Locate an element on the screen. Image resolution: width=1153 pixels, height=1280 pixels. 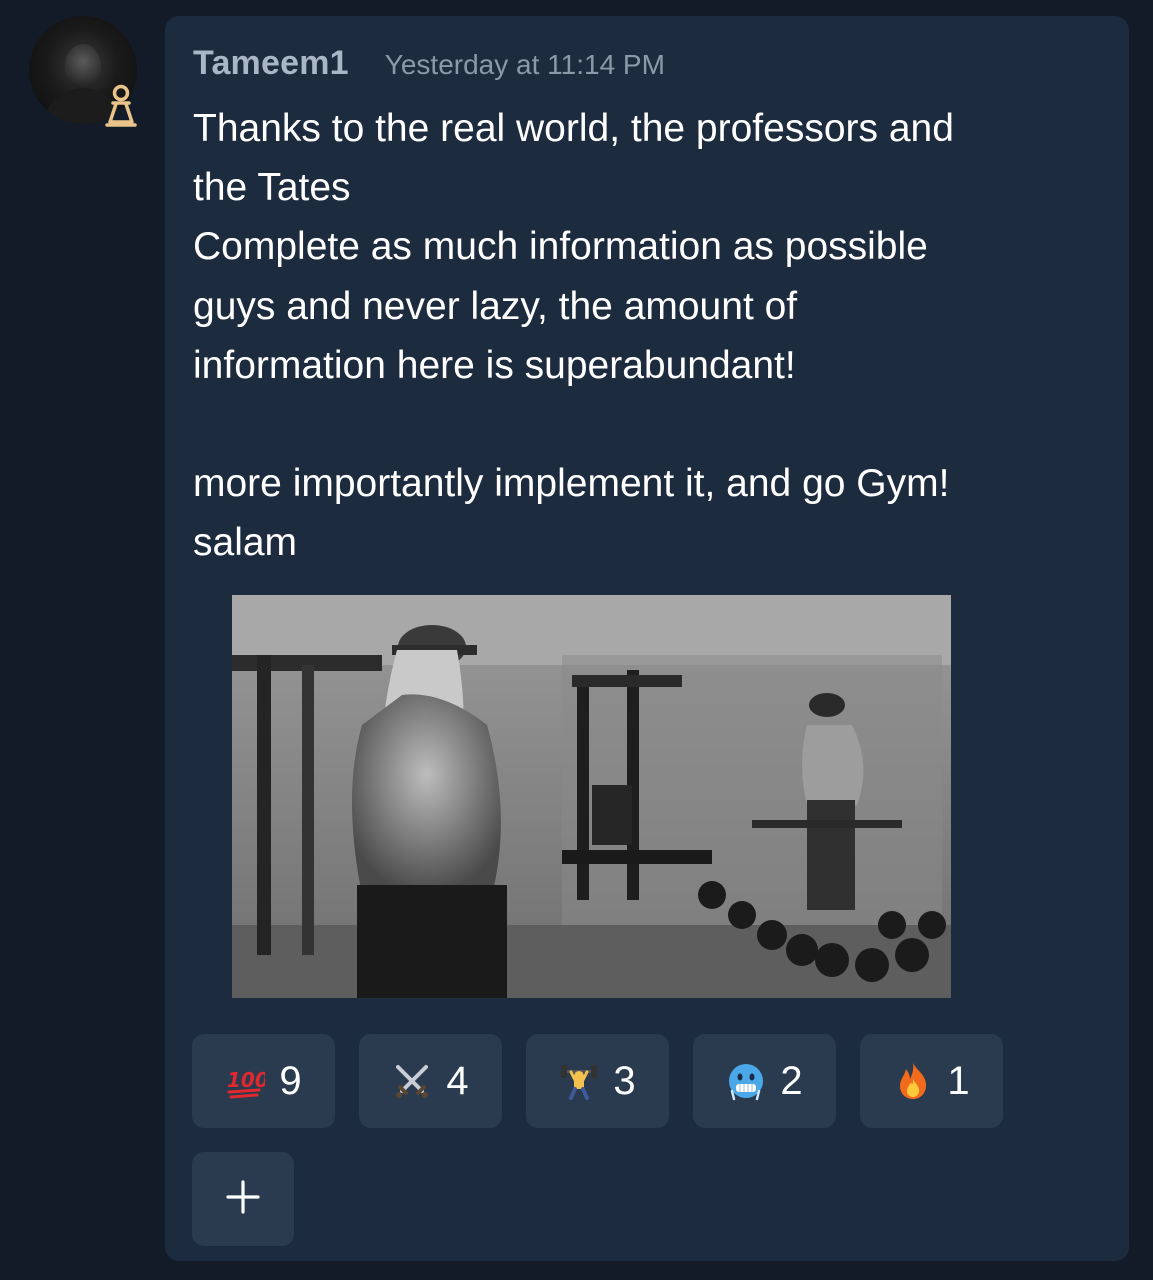
reaction-count: 9 is located at coordinates (290, 1080).